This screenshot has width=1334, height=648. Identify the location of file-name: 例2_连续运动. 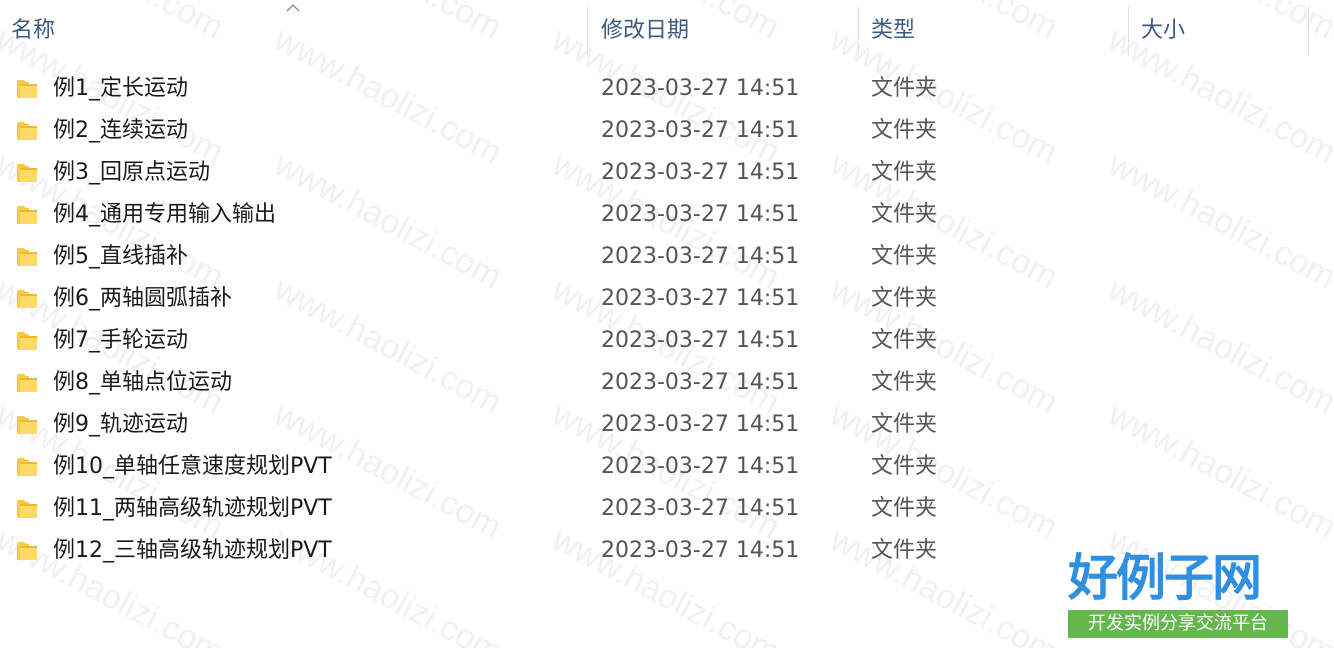
(120, 131).